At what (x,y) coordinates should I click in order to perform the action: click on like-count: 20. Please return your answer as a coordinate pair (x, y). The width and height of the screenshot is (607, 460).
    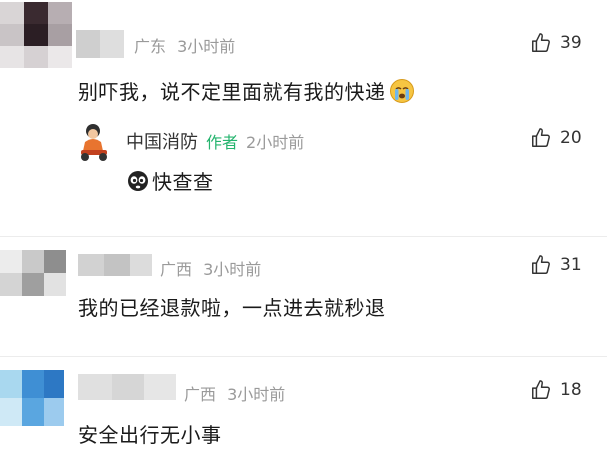
    Looking at the image, I should click on (571, 138).